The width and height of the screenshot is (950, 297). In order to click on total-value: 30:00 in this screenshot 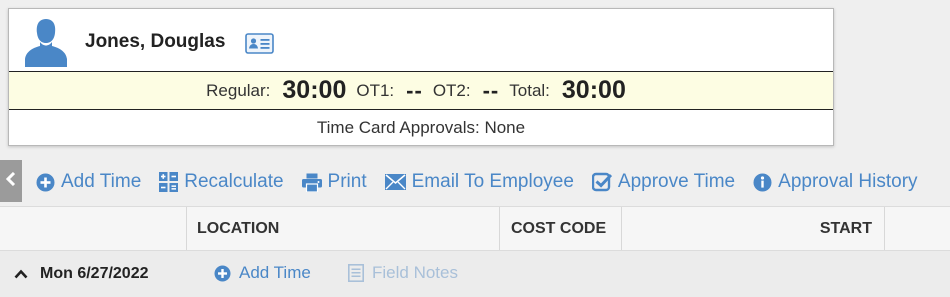, I will do `click(593, 90)`.